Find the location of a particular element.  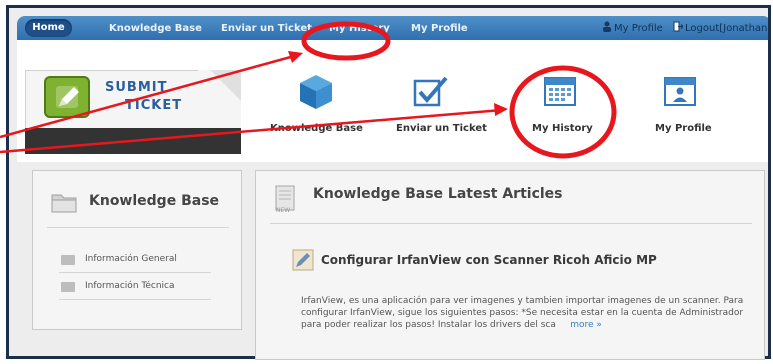

nav-my-history: My History is located at coordinates (359, 28).